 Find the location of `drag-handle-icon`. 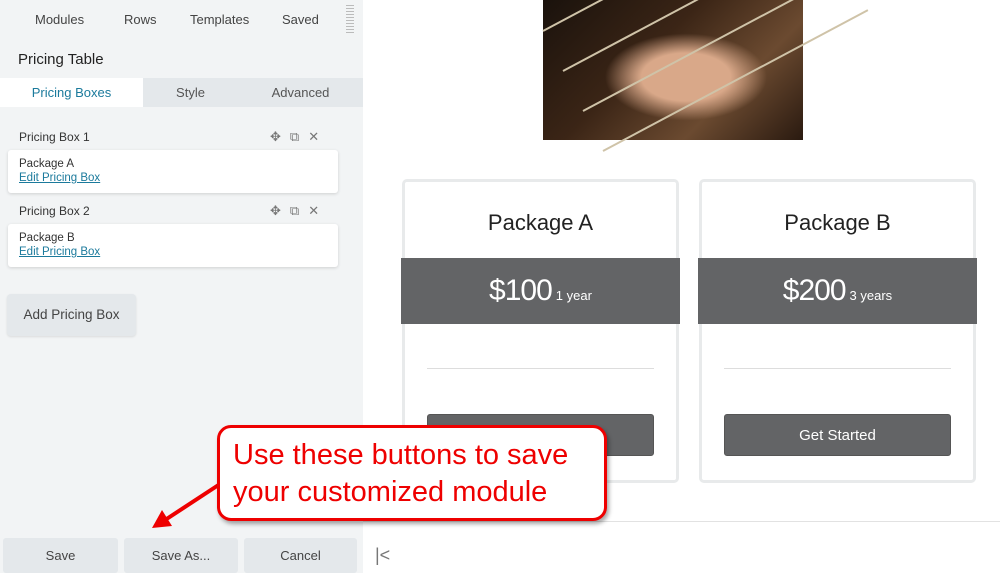

drag-handle-icon is located at coordinates (350, 20).